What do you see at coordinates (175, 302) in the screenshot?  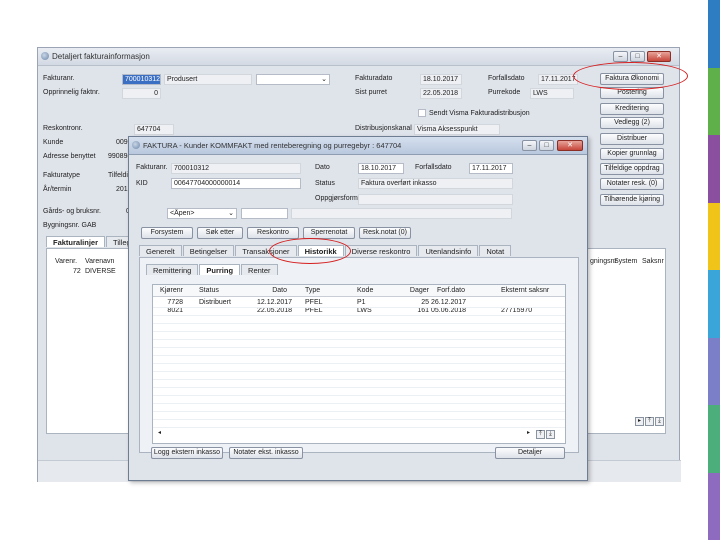 I see `table-cell: 7728` at bounding box center [175, 302].